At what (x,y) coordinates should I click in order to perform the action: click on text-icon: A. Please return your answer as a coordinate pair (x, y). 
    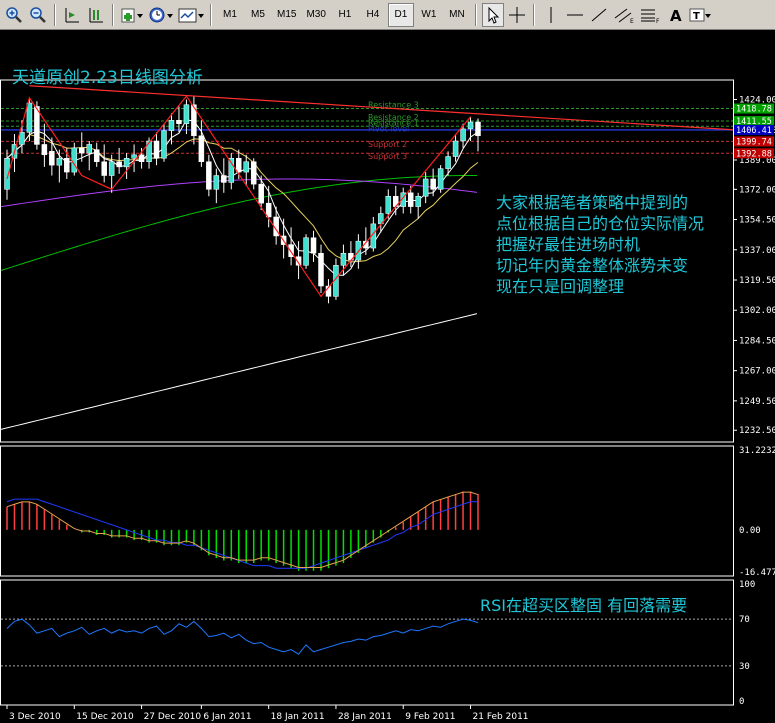
    Looking at the image, I should click on (675, 15).